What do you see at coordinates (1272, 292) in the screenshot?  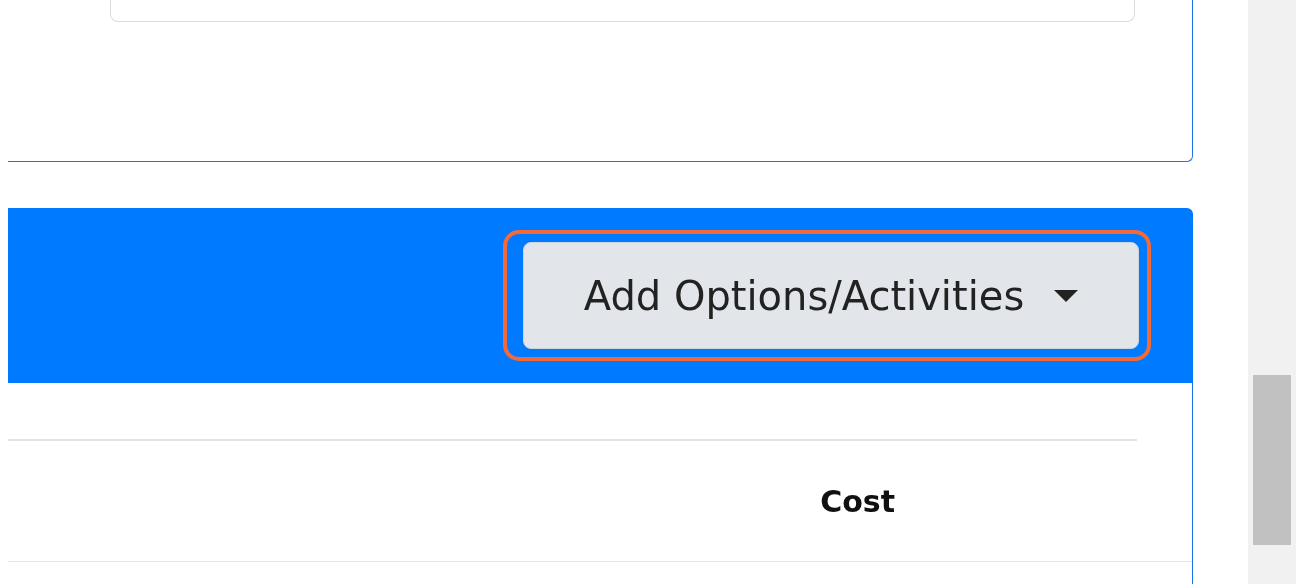 I see `scrollbar` at bounding box center [1272, 292].